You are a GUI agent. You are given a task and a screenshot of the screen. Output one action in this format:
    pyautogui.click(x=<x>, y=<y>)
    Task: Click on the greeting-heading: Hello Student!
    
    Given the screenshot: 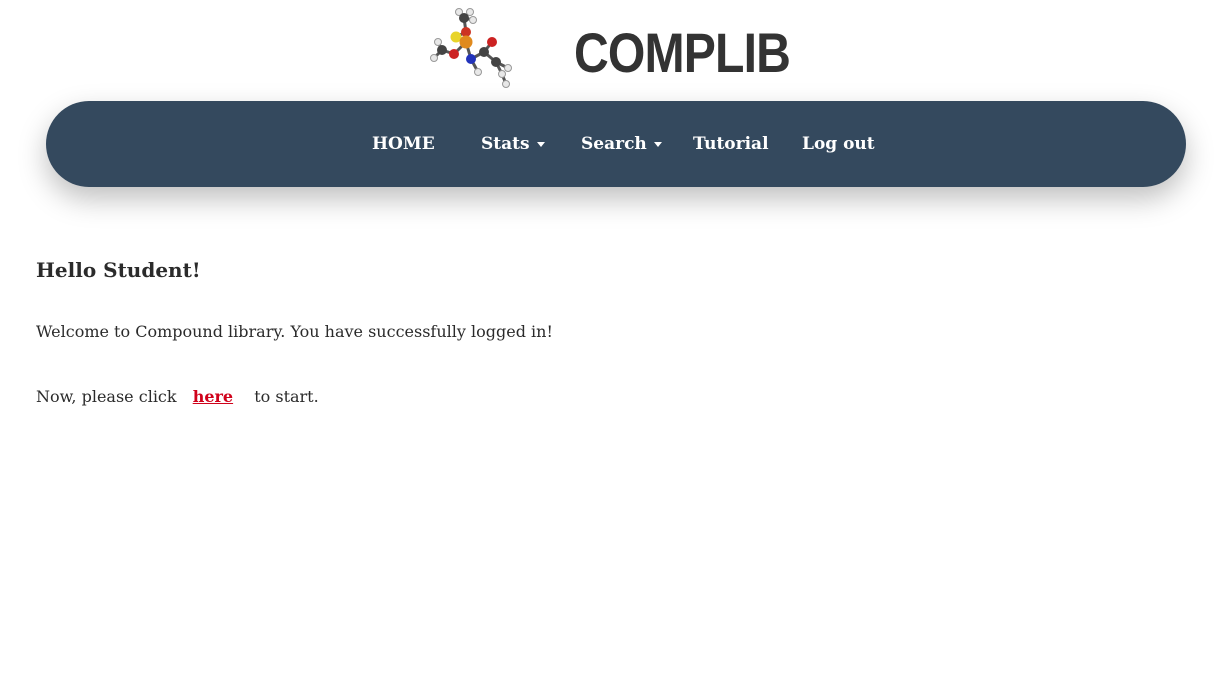 What is the action you would take?
    pyautogui.click(x=118, y=270)
    